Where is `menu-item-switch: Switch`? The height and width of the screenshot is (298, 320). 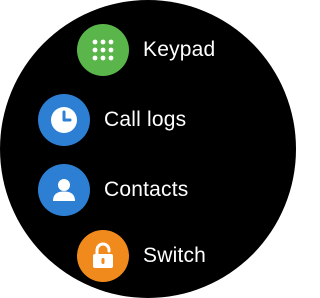 menu-item-switch: Switch is located at coordinates (141, 256).